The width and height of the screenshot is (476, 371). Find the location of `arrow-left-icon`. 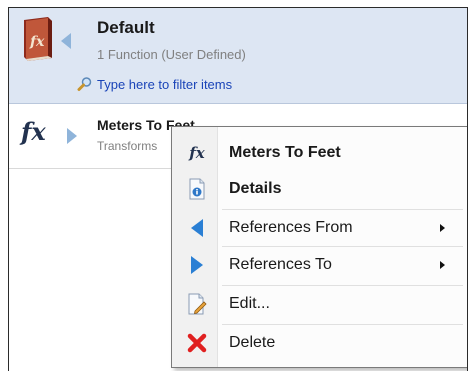

arrow-left-icon is located at coordinates (197, 228).